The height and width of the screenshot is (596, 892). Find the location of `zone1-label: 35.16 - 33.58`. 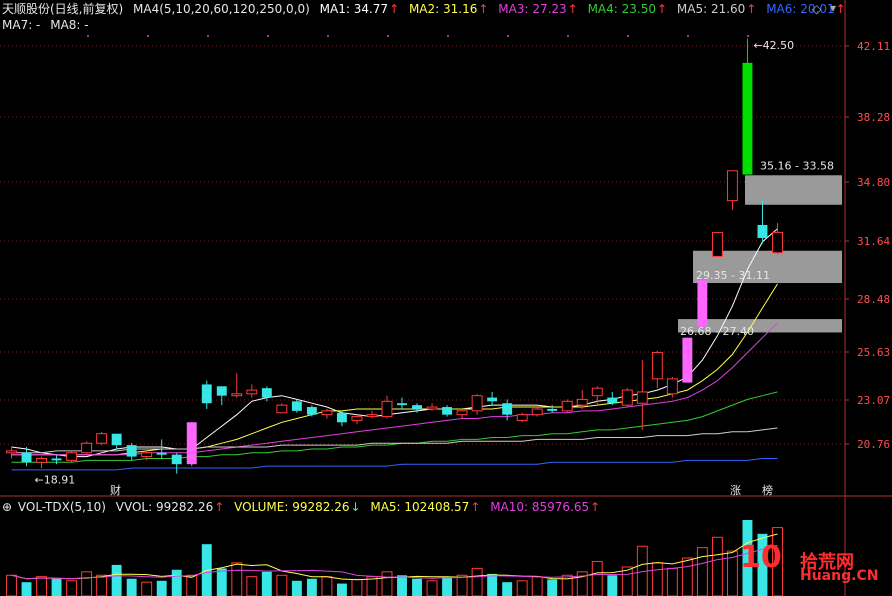

zone1-label: 35.16 - 33.58 is located at coordinates (797, 165).